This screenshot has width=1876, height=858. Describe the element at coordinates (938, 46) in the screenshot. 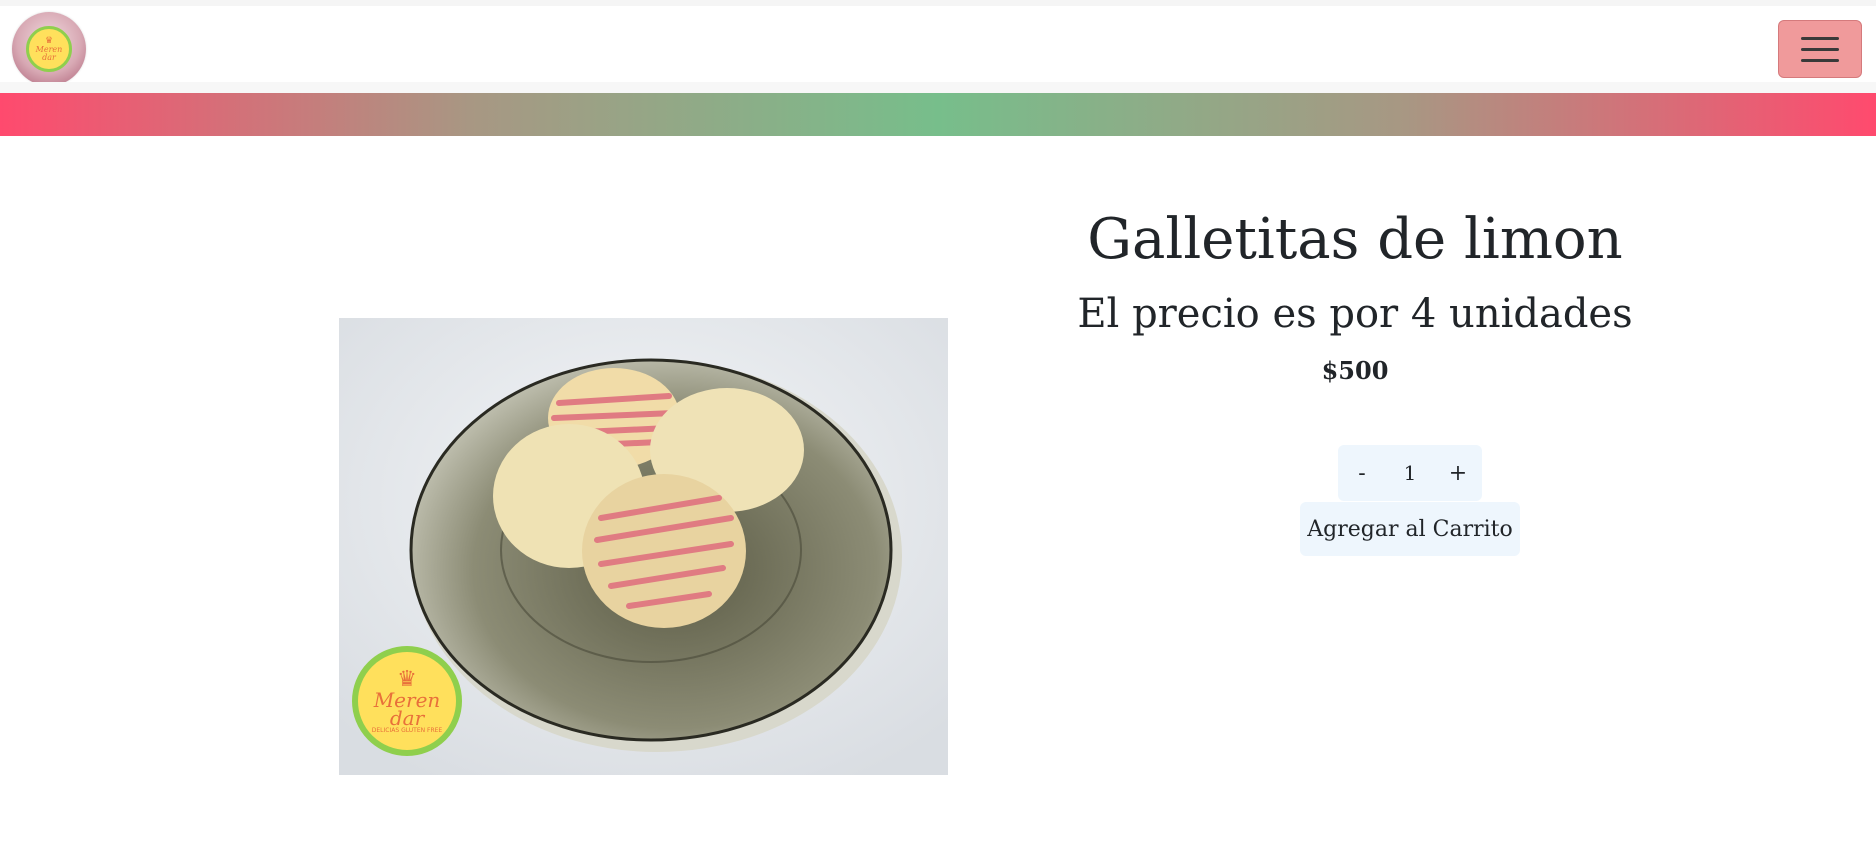

I see `navbar: ♛ Meren dar` at that location.